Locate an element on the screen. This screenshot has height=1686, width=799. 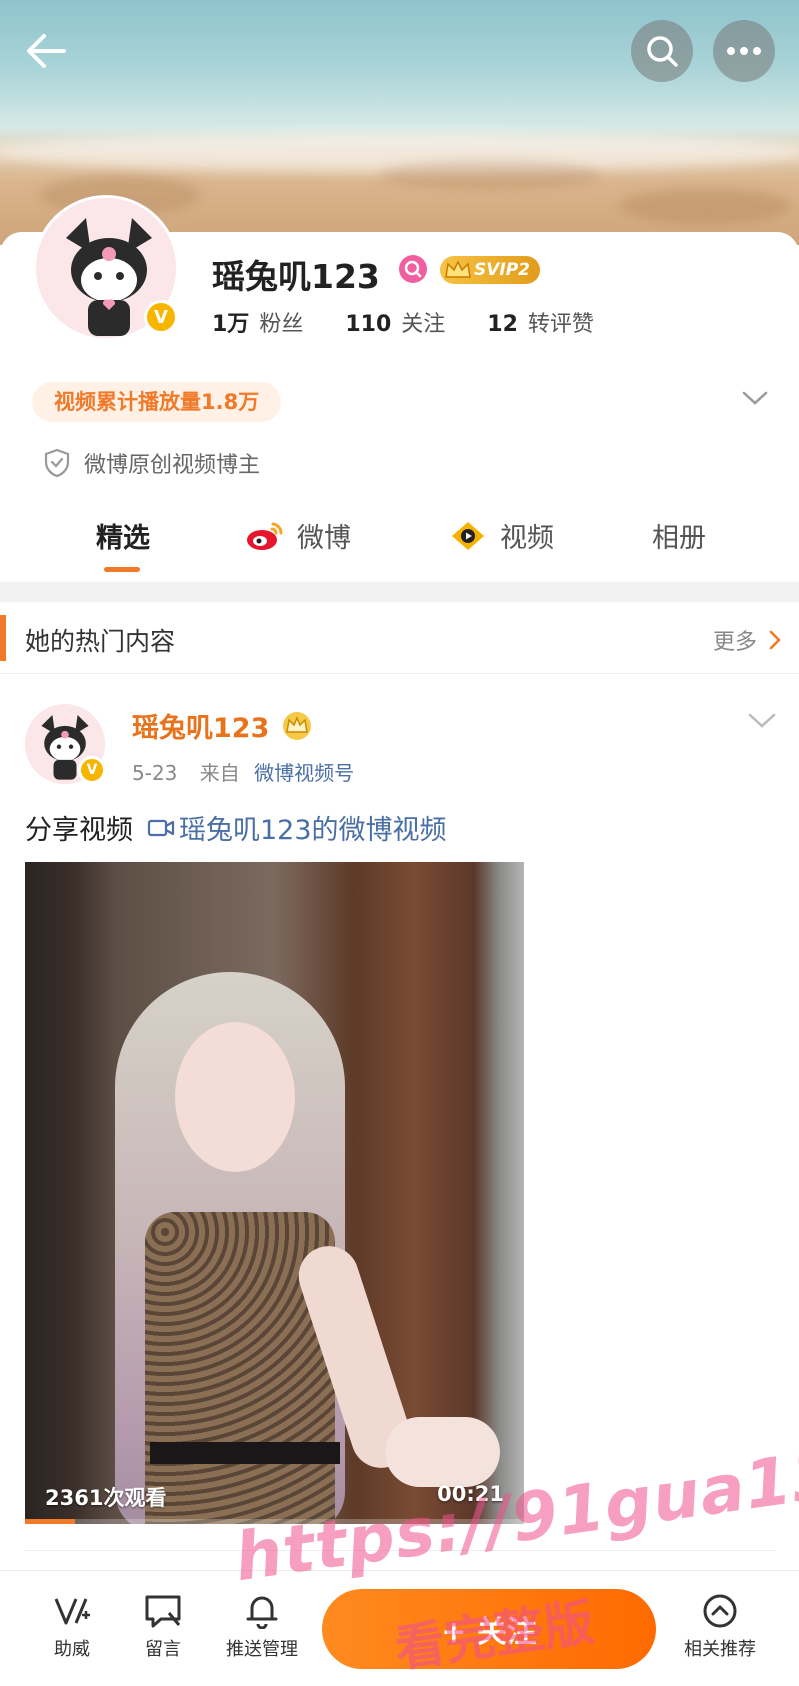
hot-content-title: 她的热门内容 is located at coordinates (100, 641).